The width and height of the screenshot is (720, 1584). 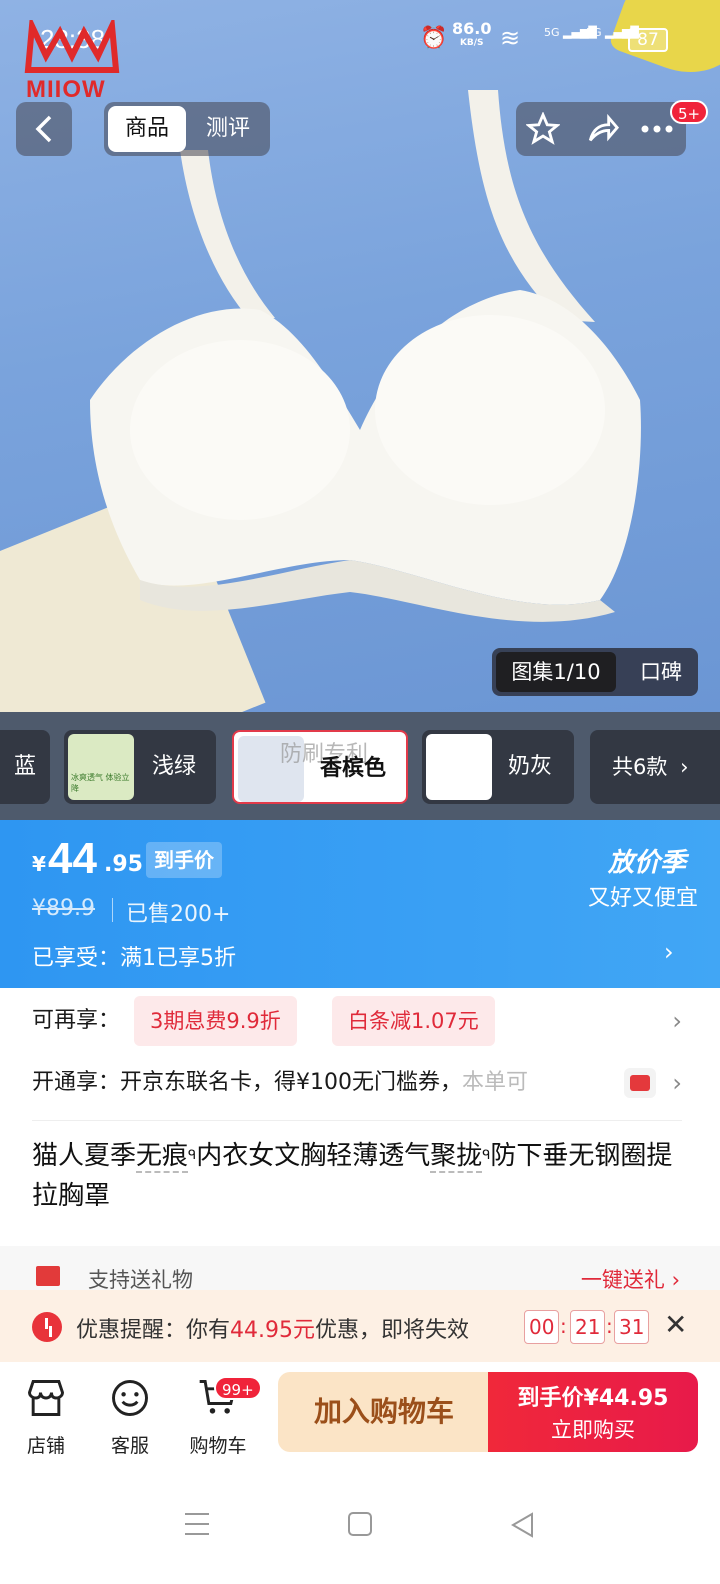 I want to click on chevron-left-icon, so click(x=43, y=129).